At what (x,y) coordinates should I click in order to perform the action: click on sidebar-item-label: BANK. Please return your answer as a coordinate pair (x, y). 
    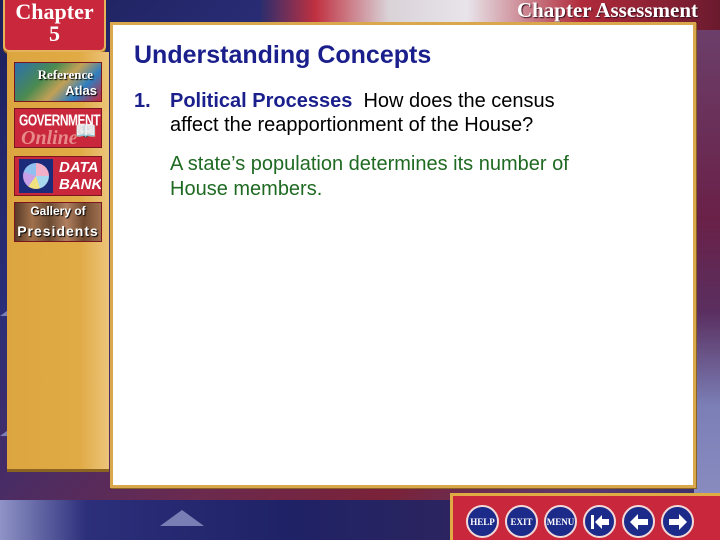
    Looking at the image, I should click on (80, 184).